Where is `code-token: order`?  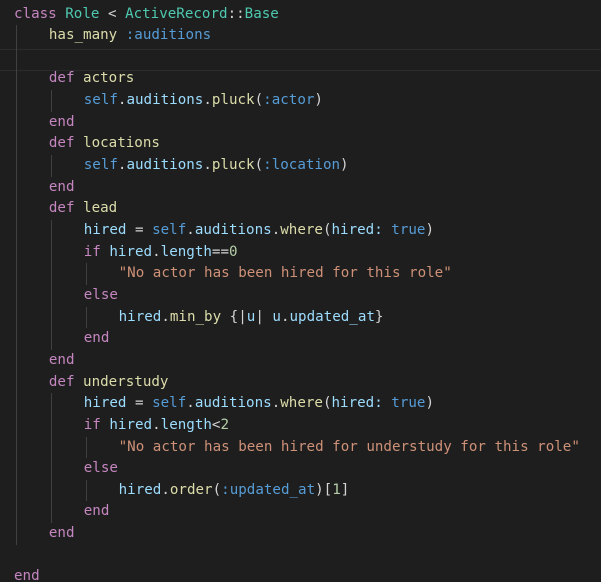 code-token: order is located at coordinates (191, 489).